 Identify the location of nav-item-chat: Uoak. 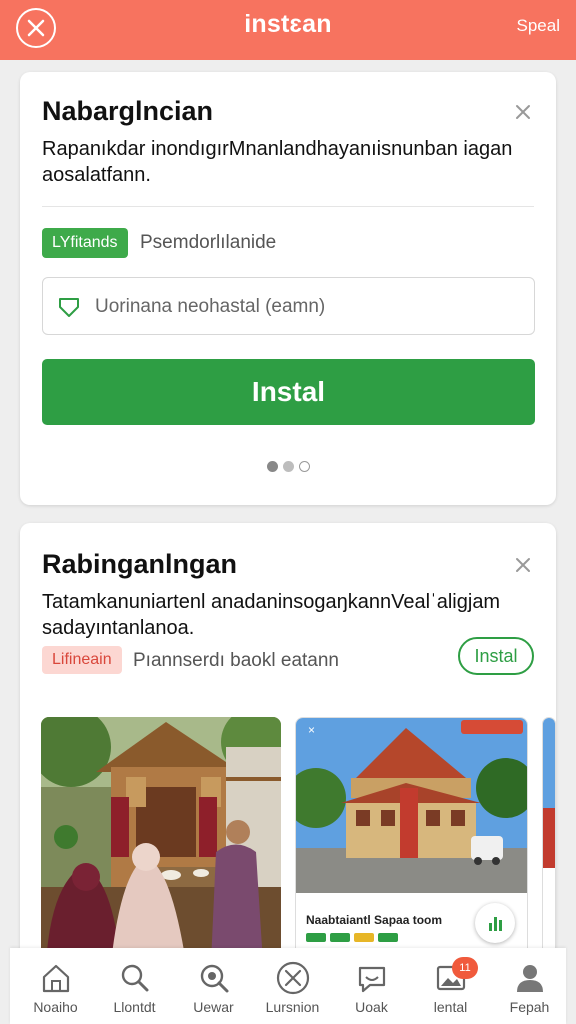
(371, 986).